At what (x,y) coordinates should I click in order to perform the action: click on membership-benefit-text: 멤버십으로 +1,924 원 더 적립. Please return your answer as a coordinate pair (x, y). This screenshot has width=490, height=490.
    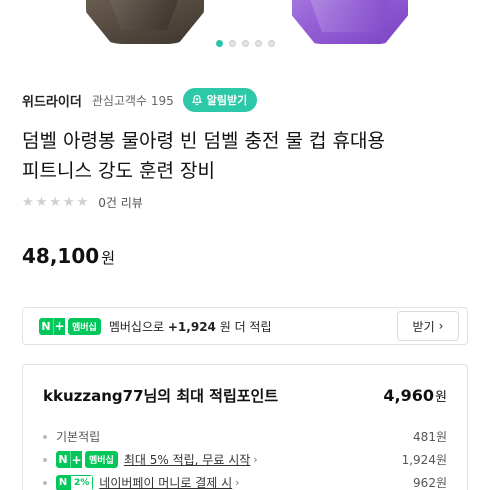
    Looking at the image, I should click on (190, 326).